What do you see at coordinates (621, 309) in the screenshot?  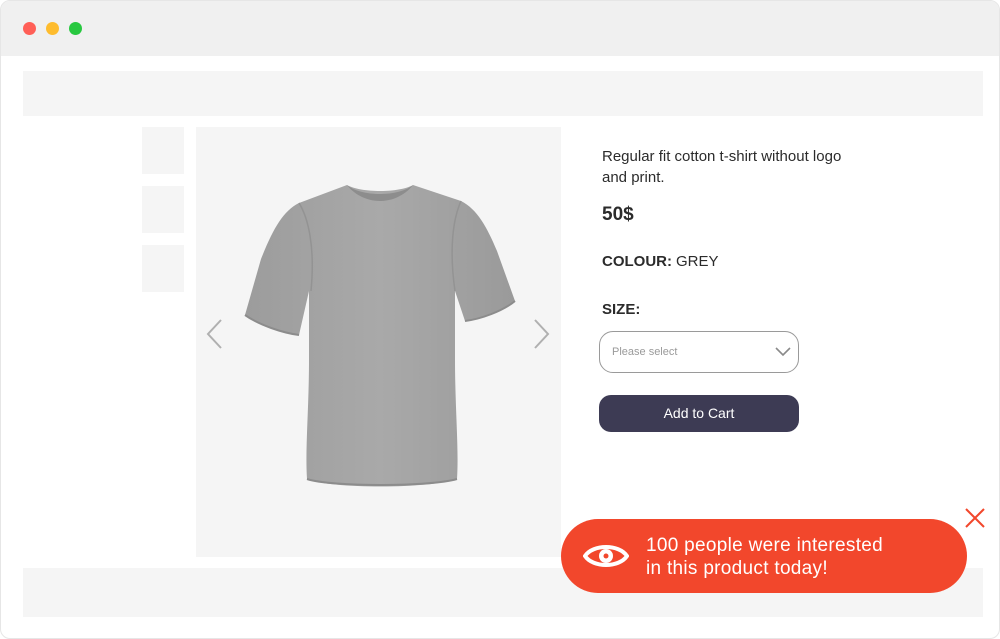 I see `size-label: SIZE:` at bounding box center [621, 309].